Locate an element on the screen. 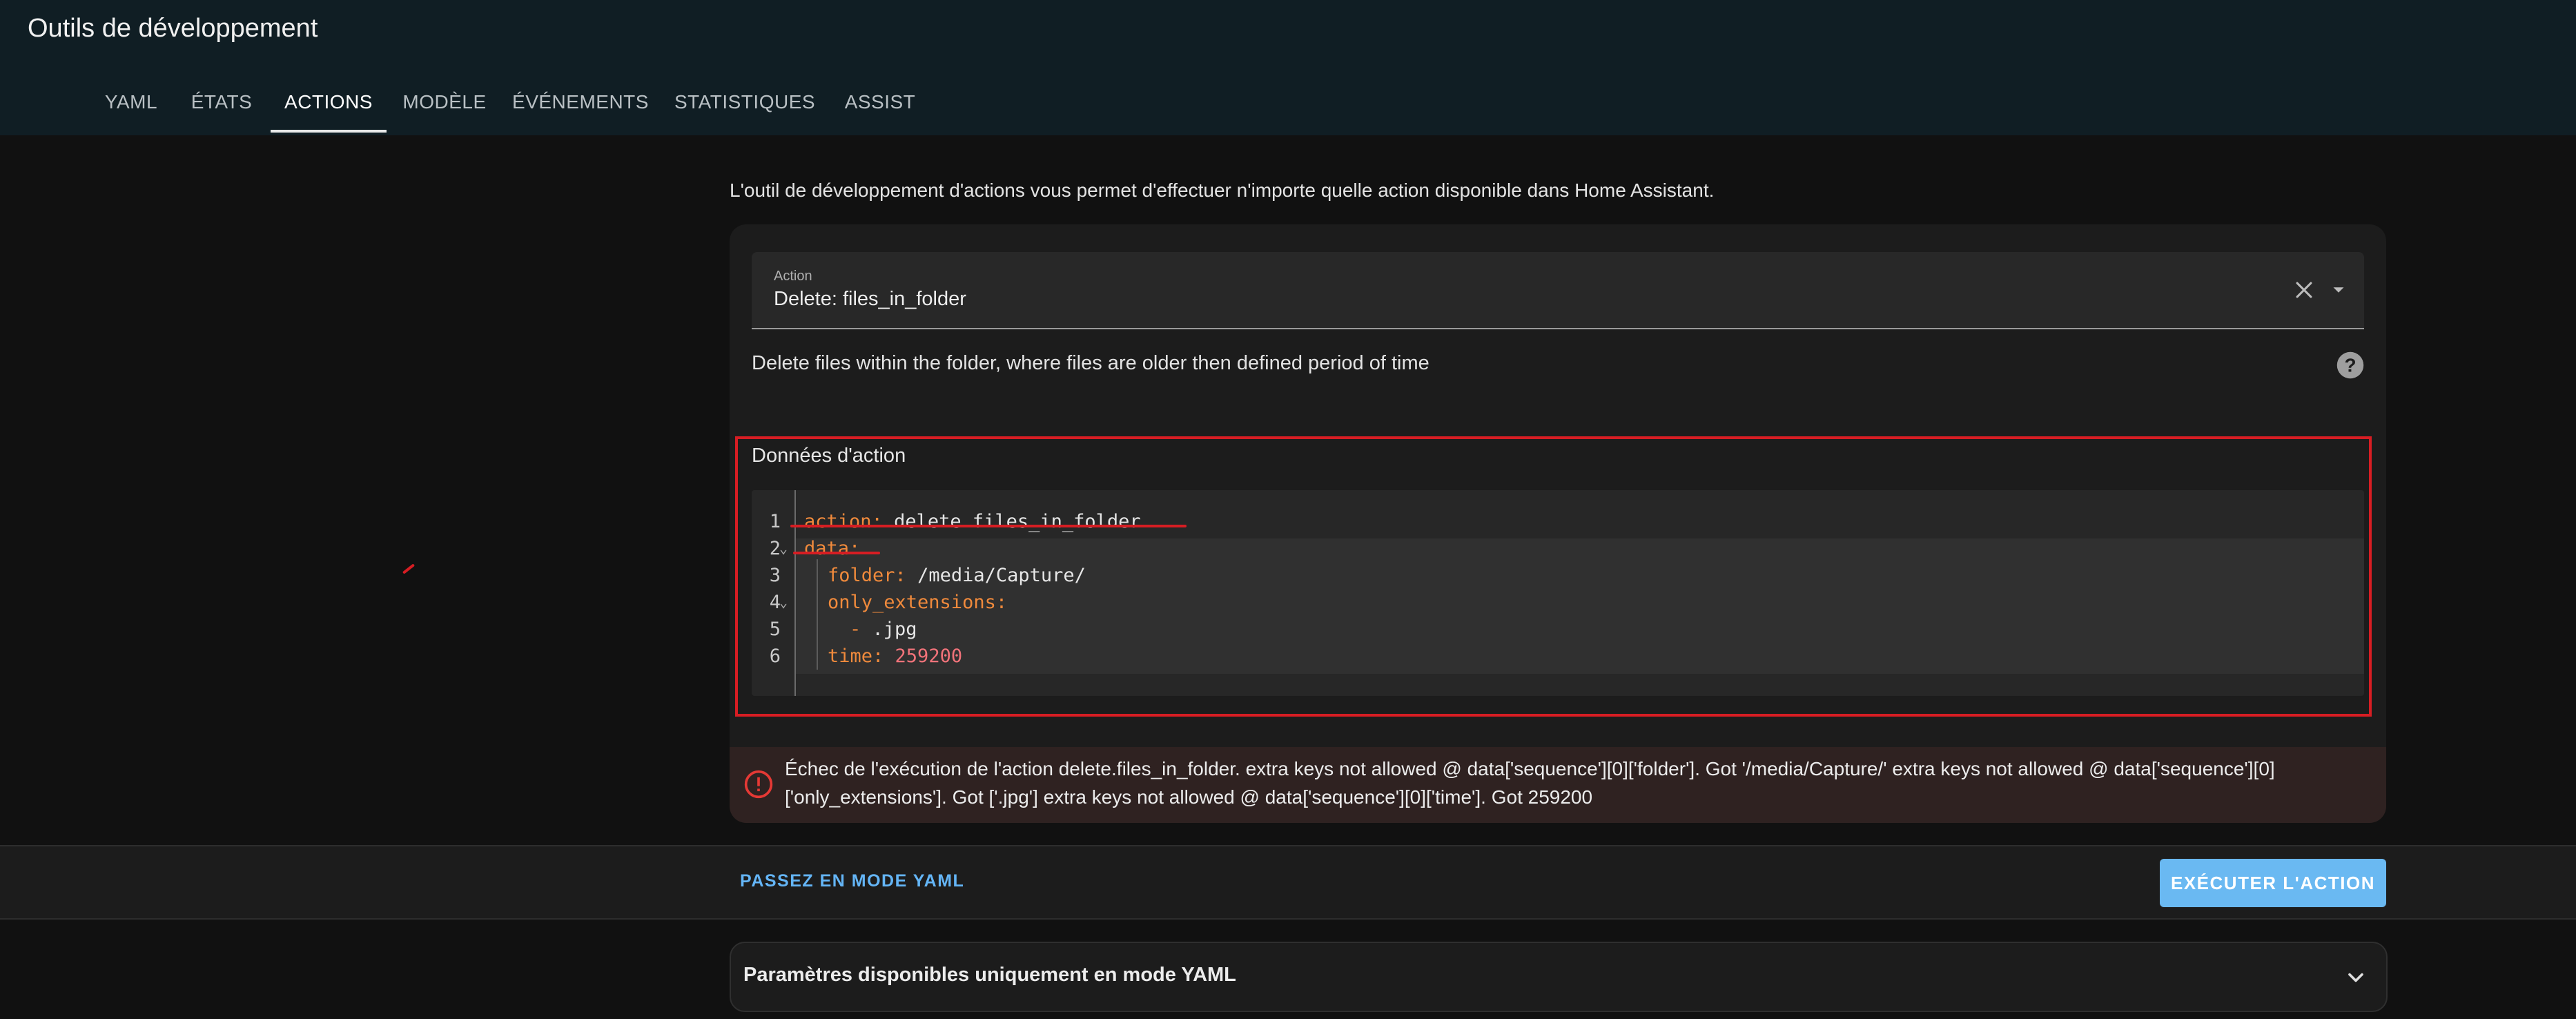 The width and height of the screenshot is (2576, 1019). arrow-drop-down-icon is located at coordinates (2338, 290).